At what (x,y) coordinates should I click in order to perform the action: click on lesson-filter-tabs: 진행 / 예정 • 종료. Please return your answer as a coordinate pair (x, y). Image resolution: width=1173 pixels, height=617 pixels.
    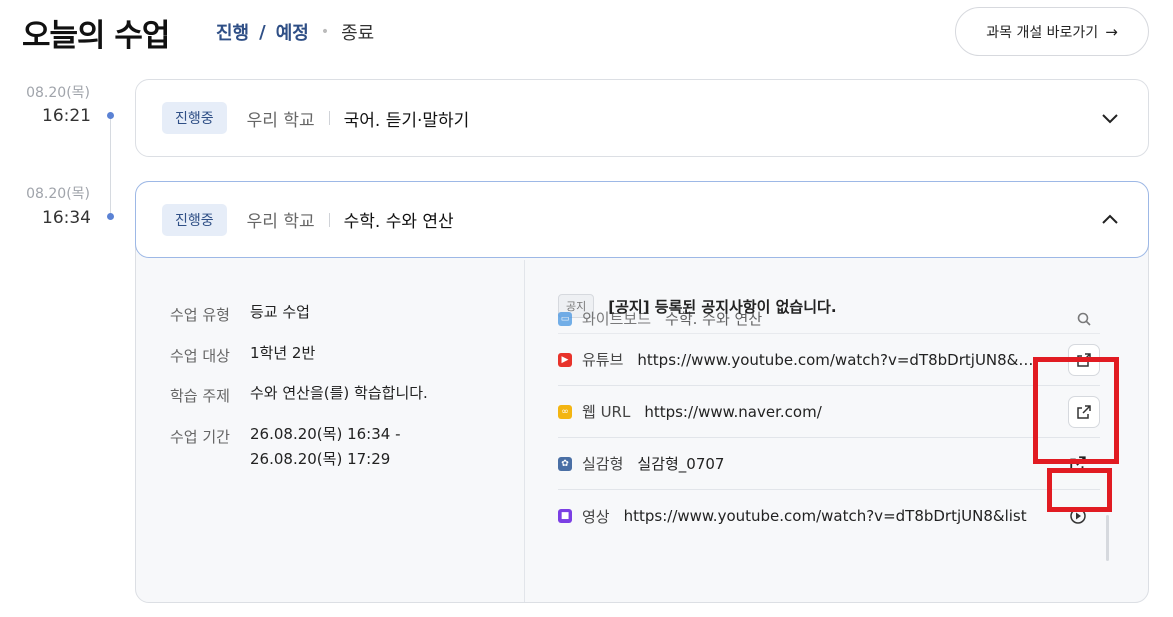
    Looking at the image, I should click on (295, 32).